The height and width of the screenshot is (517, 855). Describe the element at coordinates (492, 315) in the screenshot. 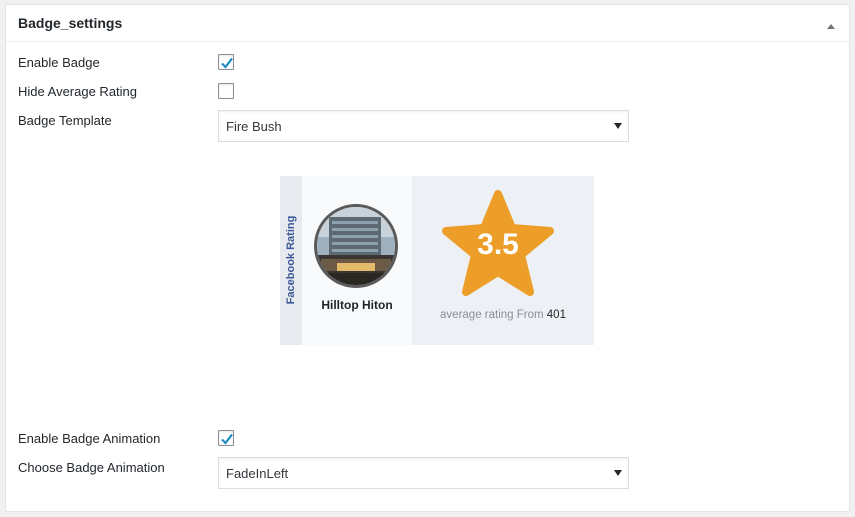

I see `rating-caption-text: average rating From` at that location.